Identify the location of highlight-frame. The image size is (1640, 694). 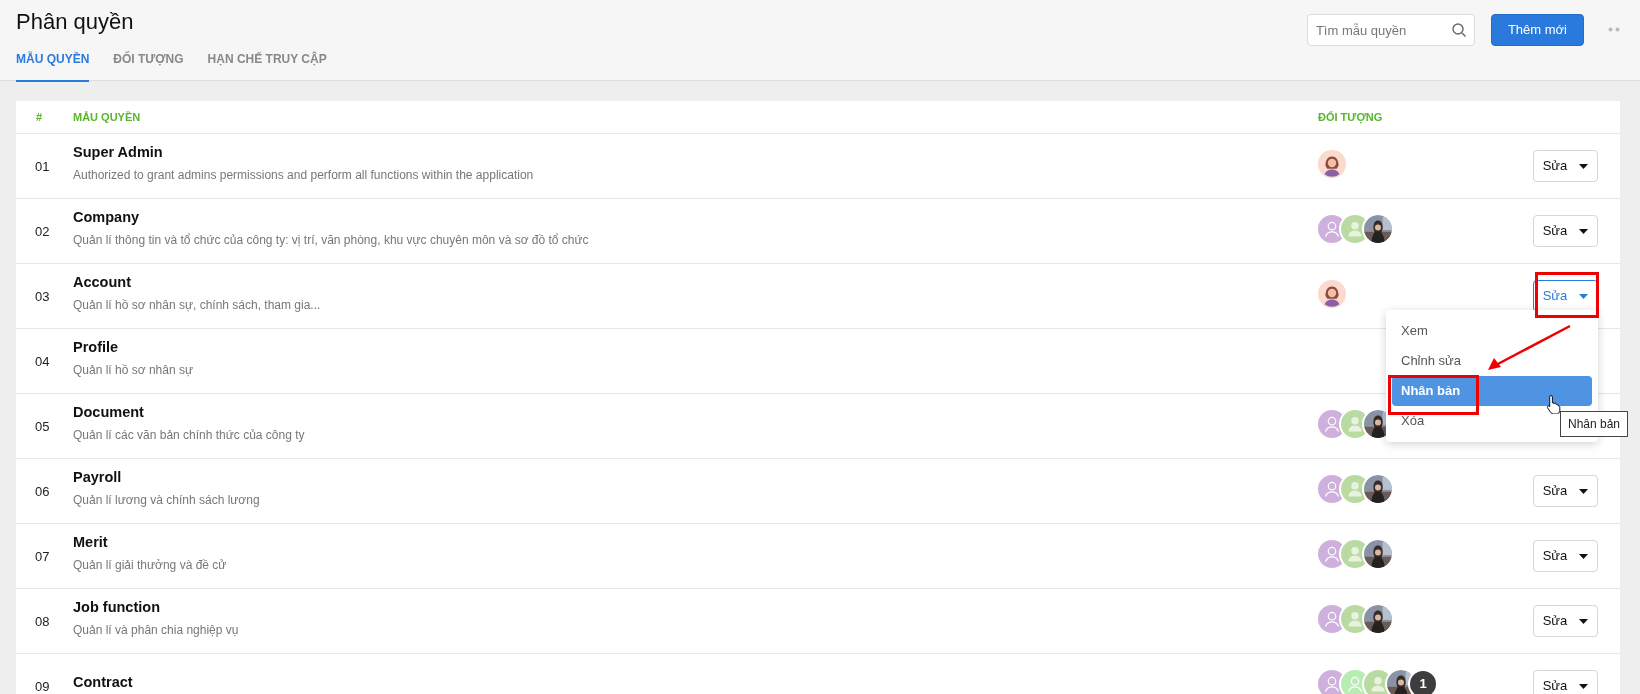
(1567, 295).